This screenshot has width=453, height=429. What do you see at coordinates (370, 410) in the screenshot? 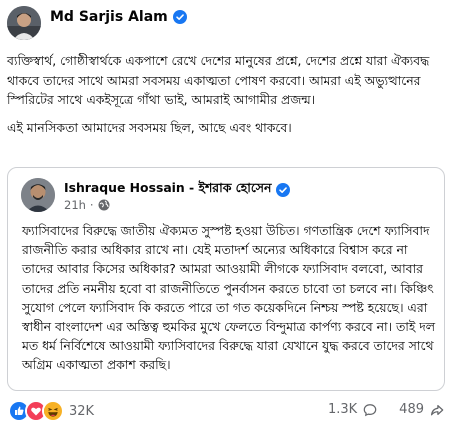
I see `comment-icon` at bounding box center [370, 410].